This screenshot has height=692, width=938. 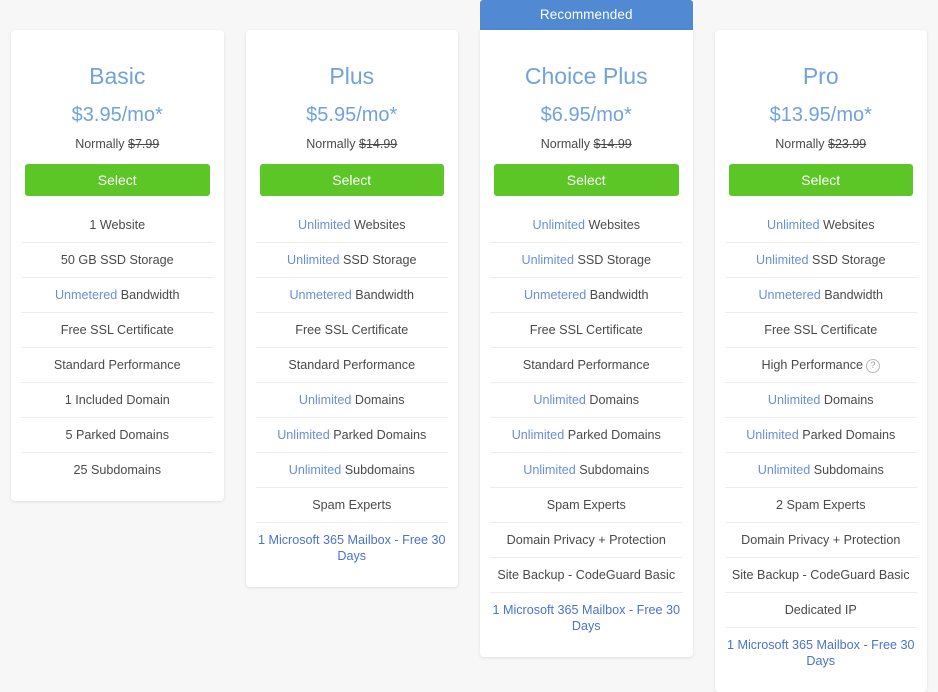 I want to click on select-button-basic: Select, so click(x=117, y=180).